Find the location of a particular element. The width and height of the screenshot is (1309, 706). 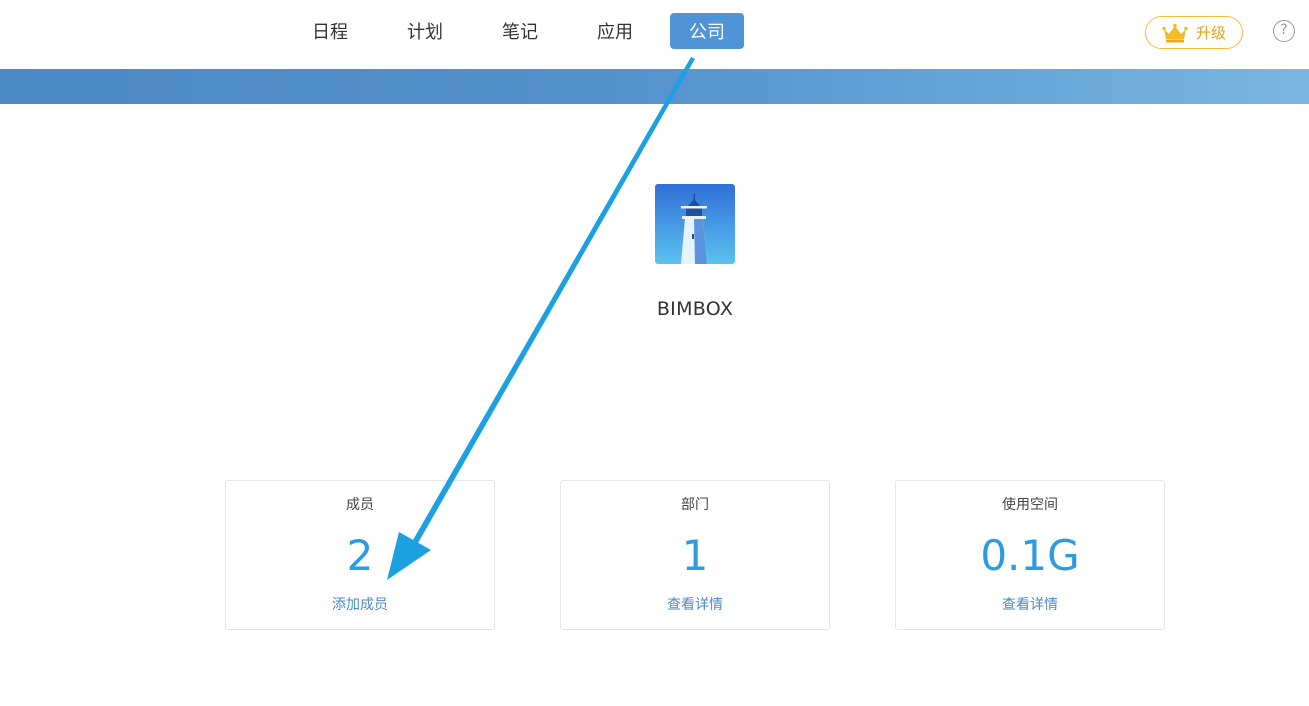

top-navigation: 日程 计划 笔记 应用 公司 升级 ? is located at coordinates (654, 34).